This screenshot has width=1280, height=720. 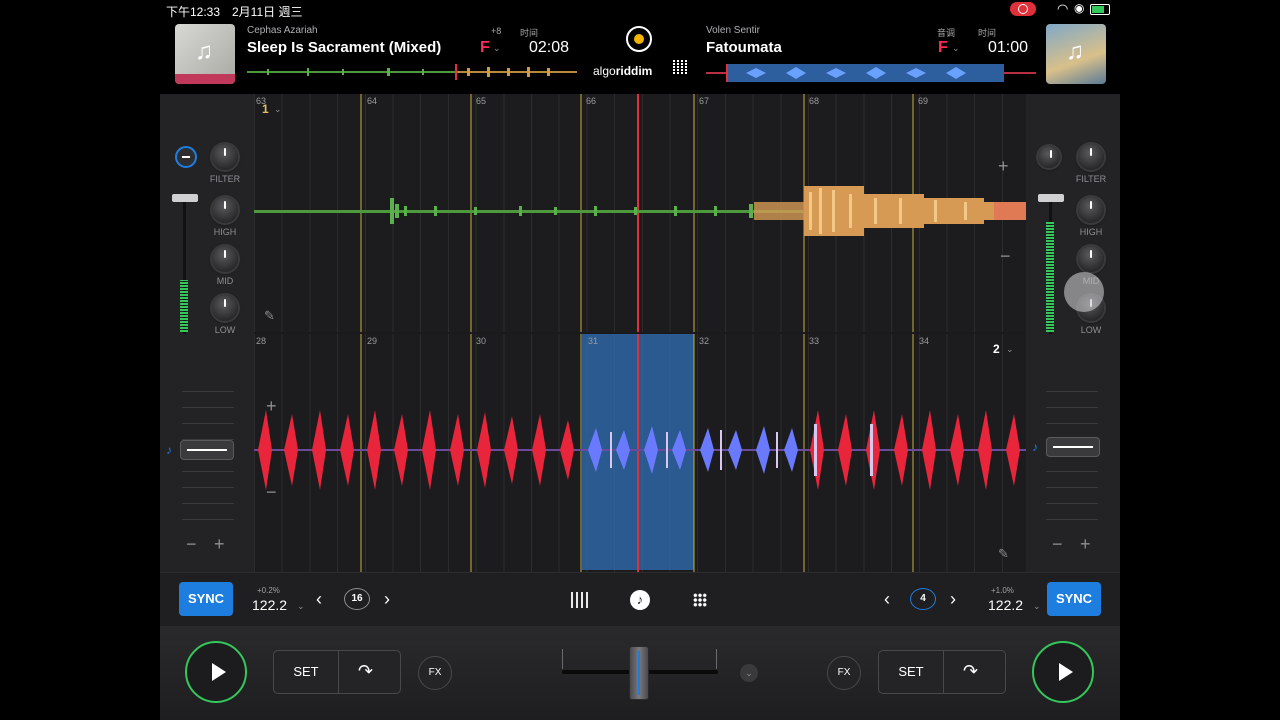 What do you see at coordinates (911, 672) in the screenshot?
I see `deck-b-set-button: SET` at bounding box center [911, 672].